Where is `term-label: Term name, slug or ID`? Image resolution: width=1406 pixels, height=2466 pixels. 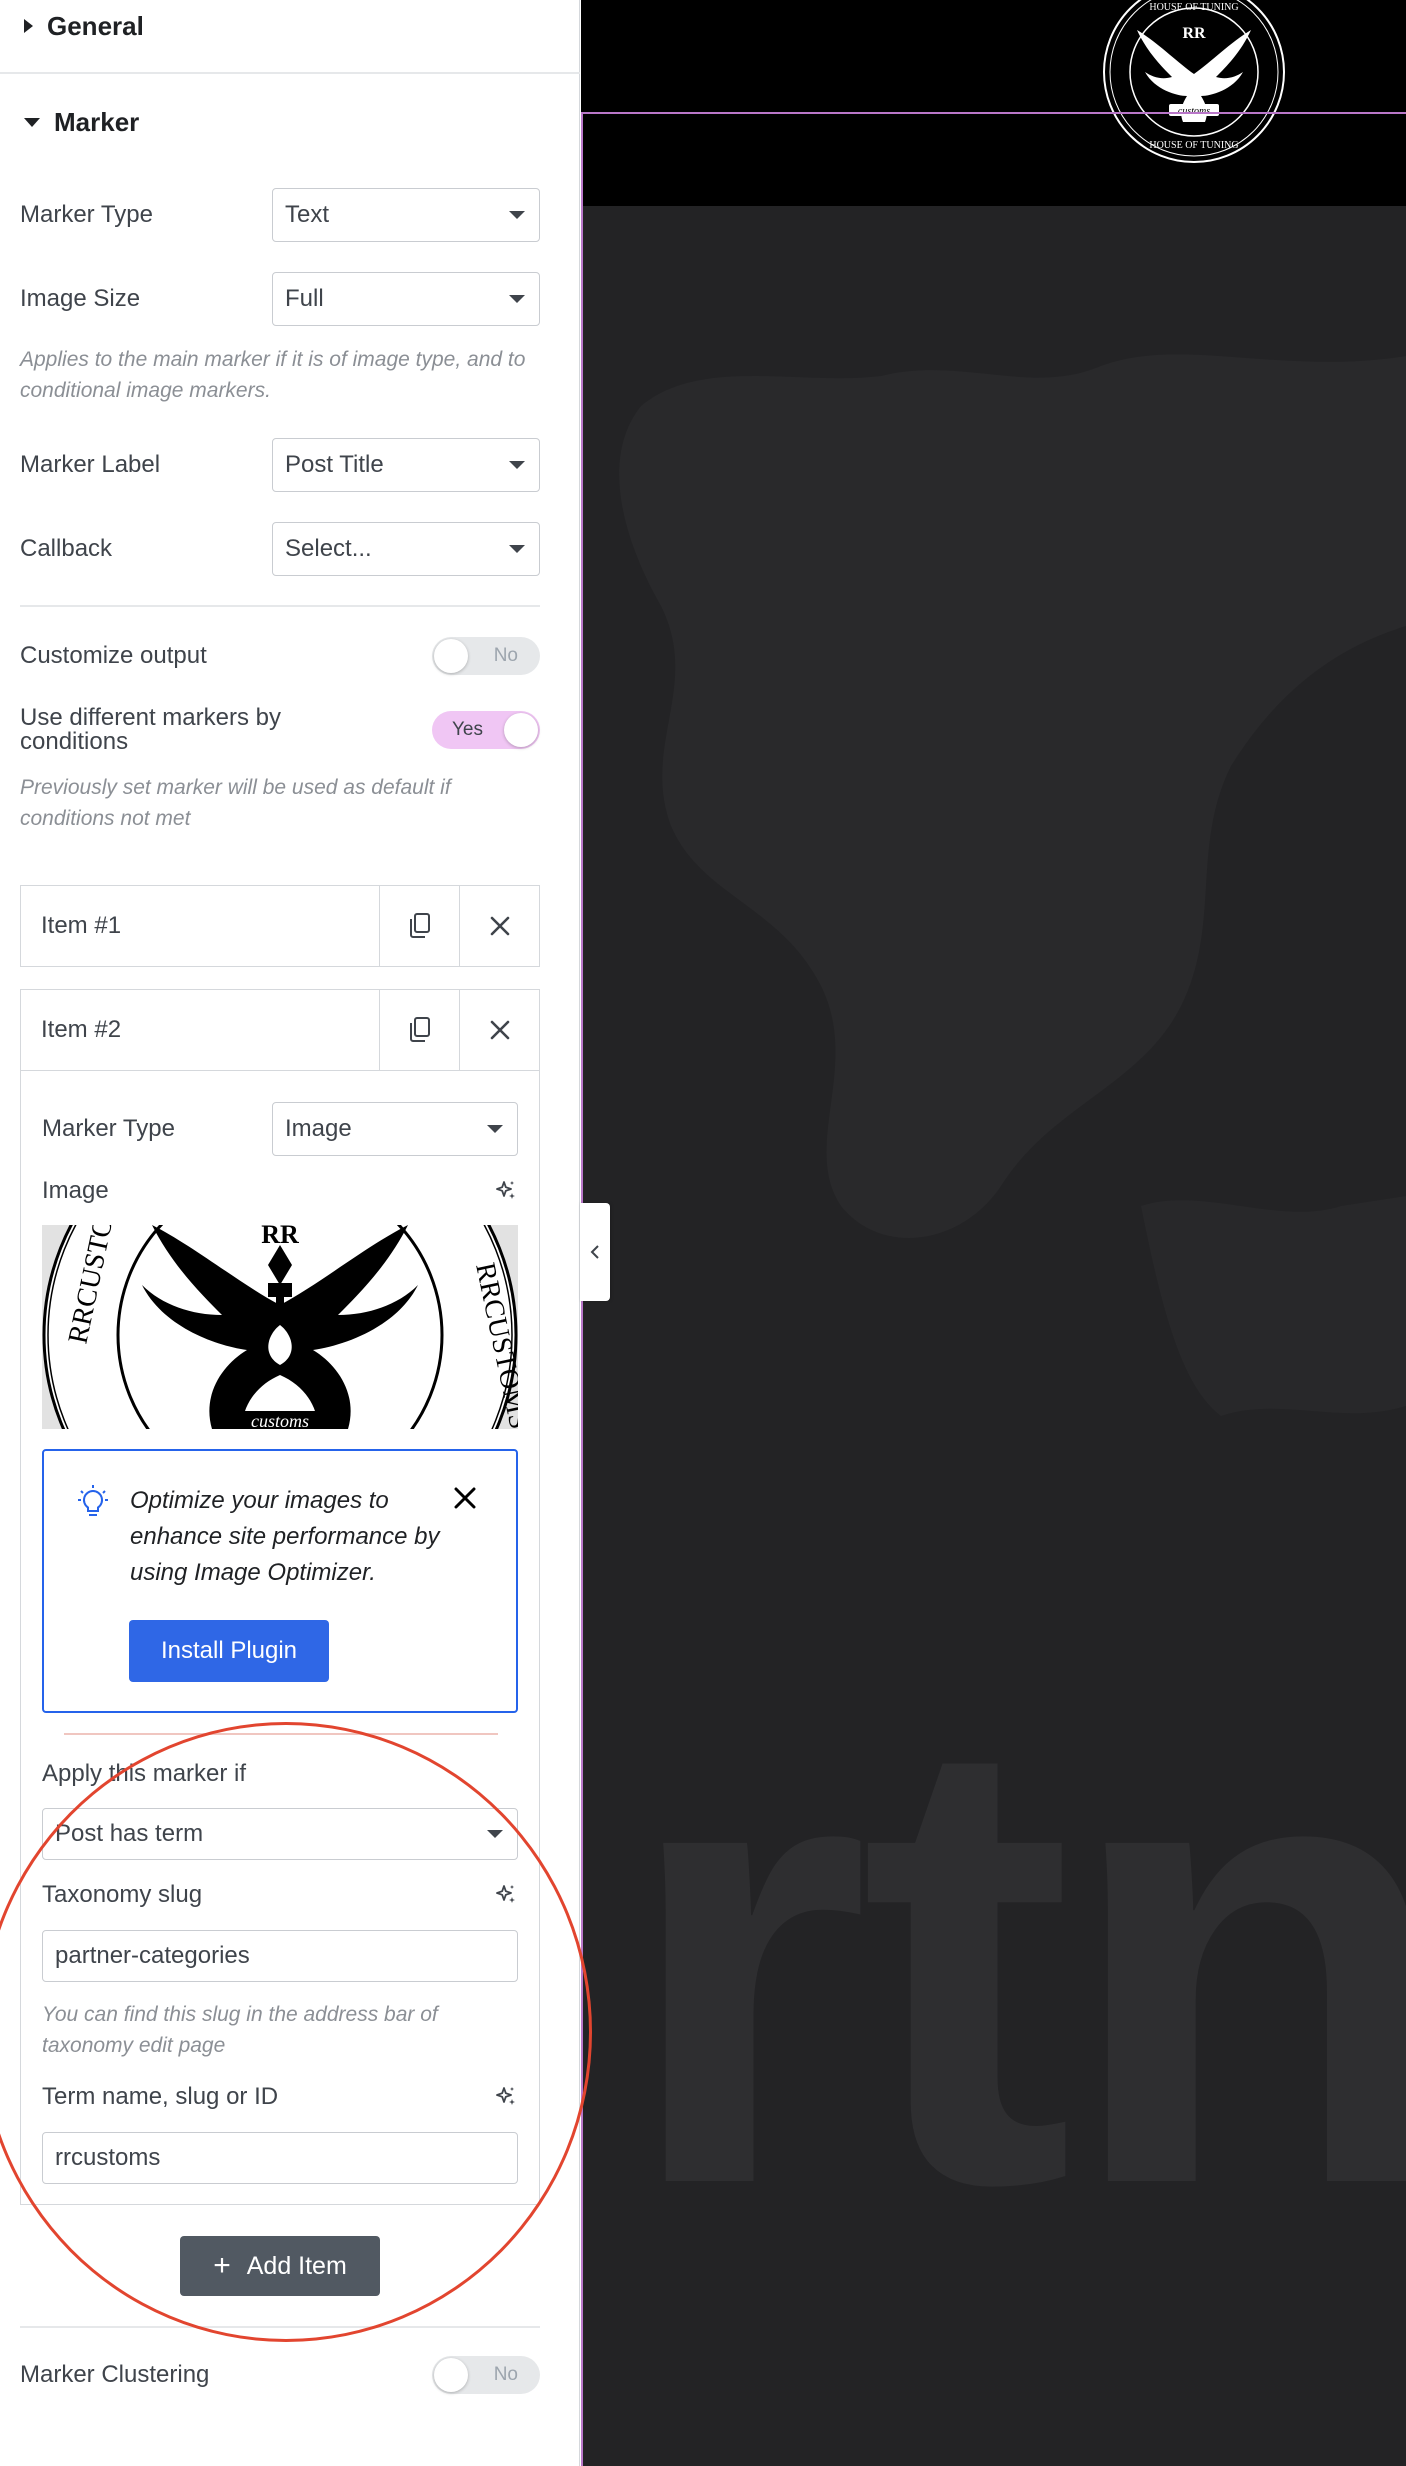 term-label: Term name, slug or ID is located at coordinates (160, 2096).